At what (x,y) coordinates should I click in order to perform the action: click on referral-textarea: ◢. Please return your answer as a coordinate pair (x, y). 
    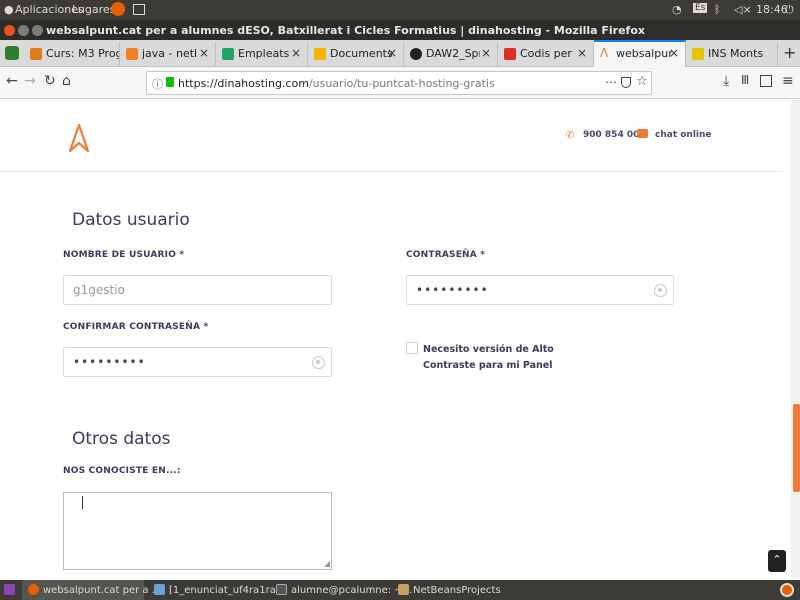
    Looking at the image, I should click on (197, 531).